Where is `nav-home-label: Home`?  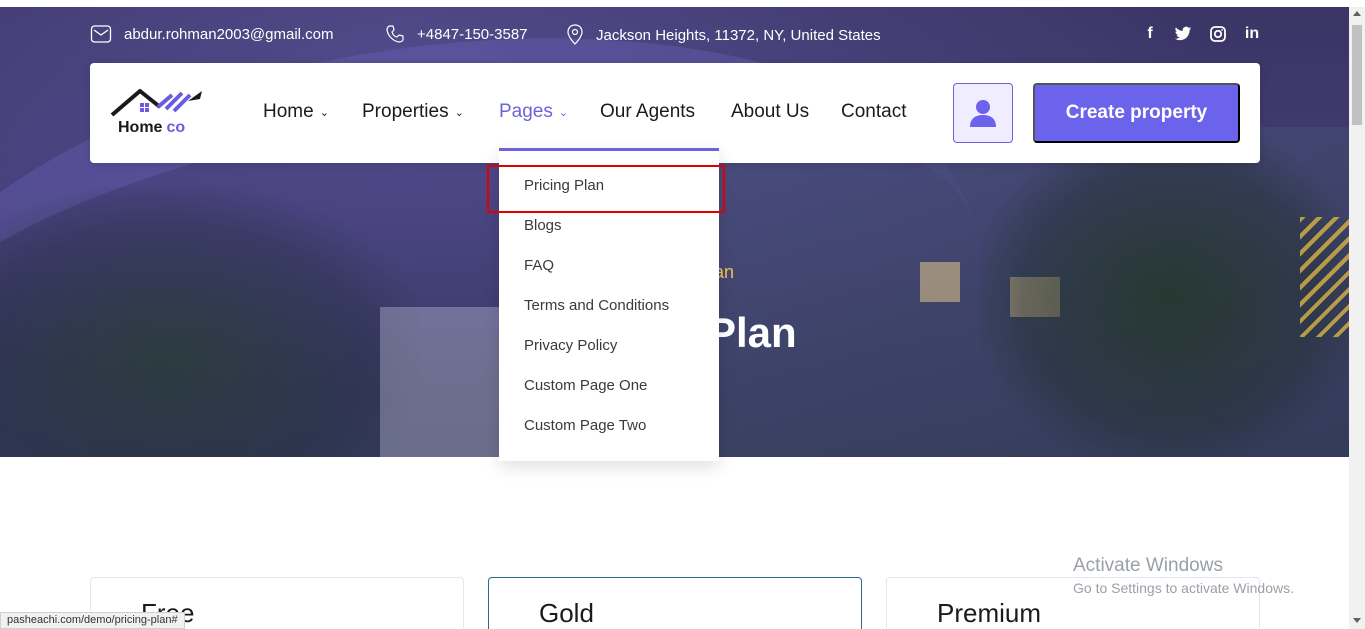 nav-home-label: Home is located at coordinates (288, 111).